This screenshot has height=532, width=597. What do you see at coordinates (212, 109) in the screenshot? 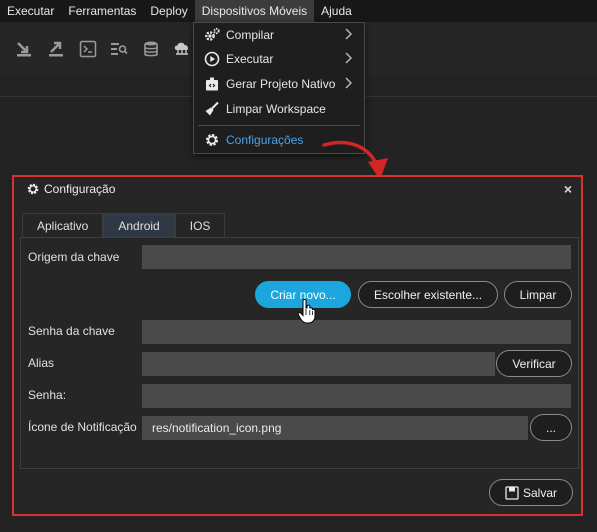
I see `broom-icon` at bounding box center [212, 109].